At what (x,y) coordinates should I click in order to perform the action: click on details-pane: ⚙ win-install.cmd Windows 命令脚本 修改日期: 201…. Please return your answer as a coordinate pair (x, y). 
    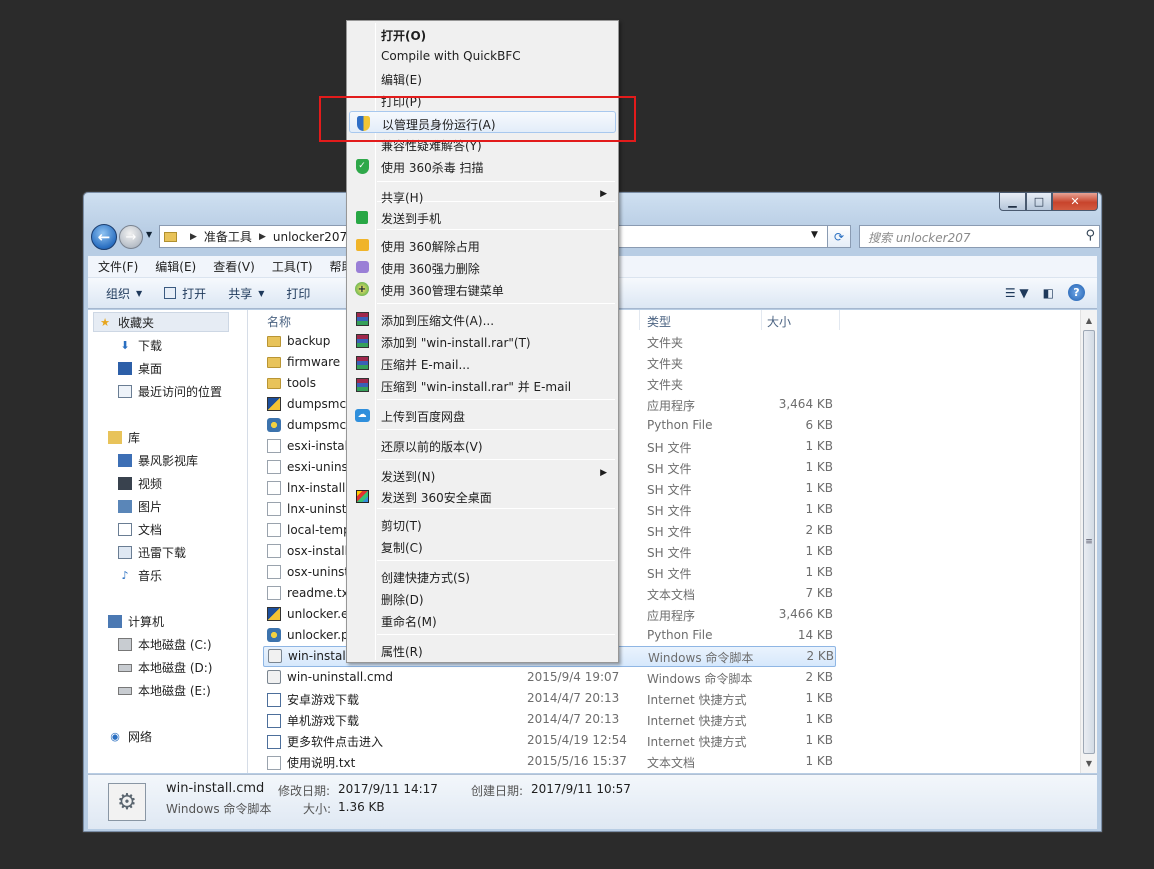
    Looking at the image, I should click on (592, 801).